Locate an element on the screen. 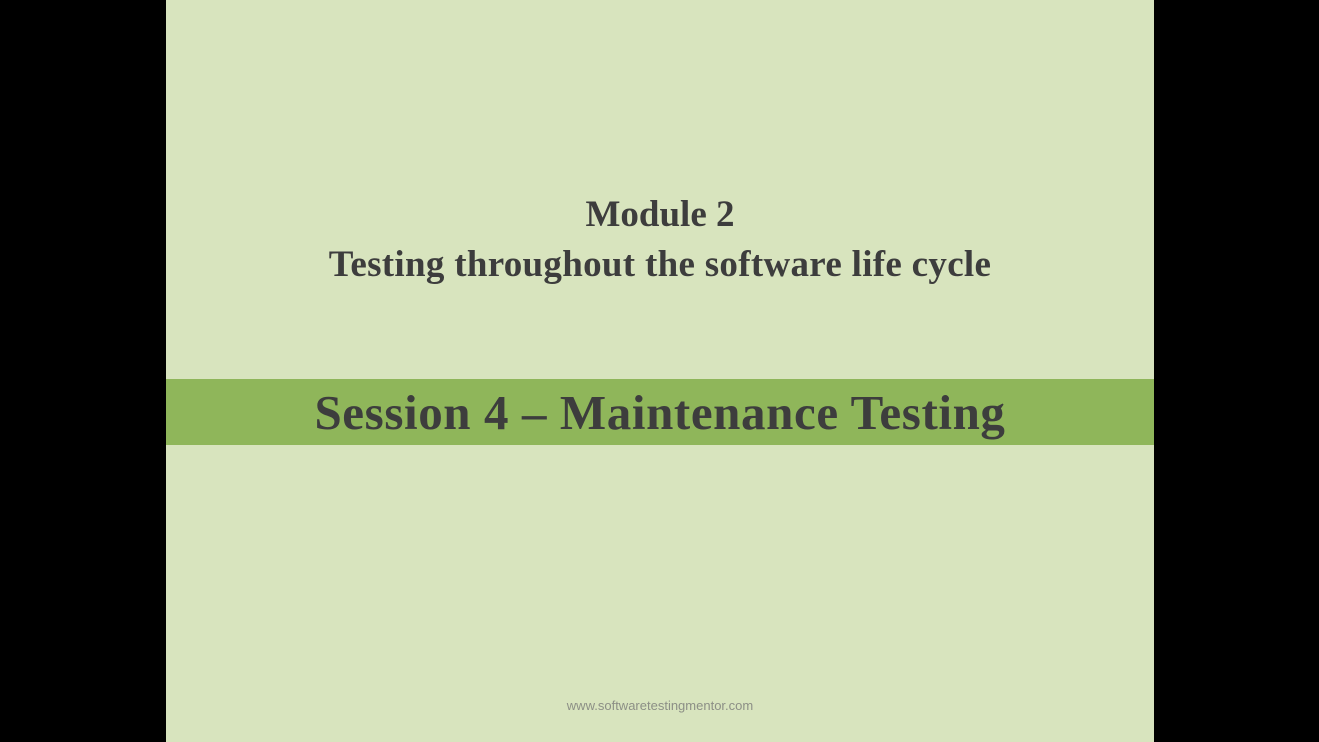  session-banner: Session 4 – Maintenance Testing is located at coordinates (660, 412).